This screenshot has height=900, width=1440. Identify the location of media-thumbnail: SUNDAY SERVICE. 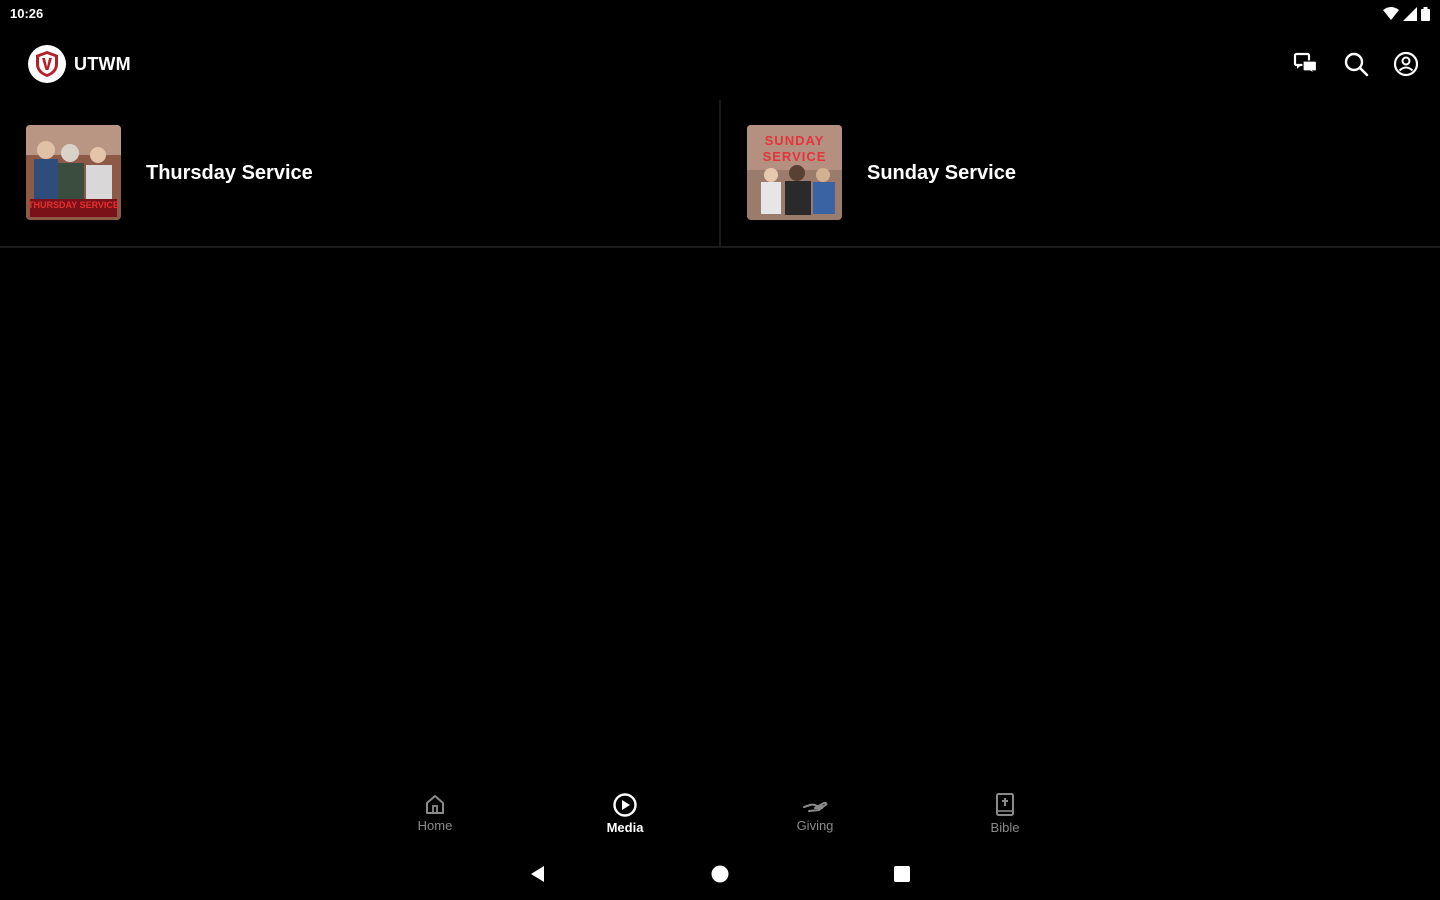
(794, 172).